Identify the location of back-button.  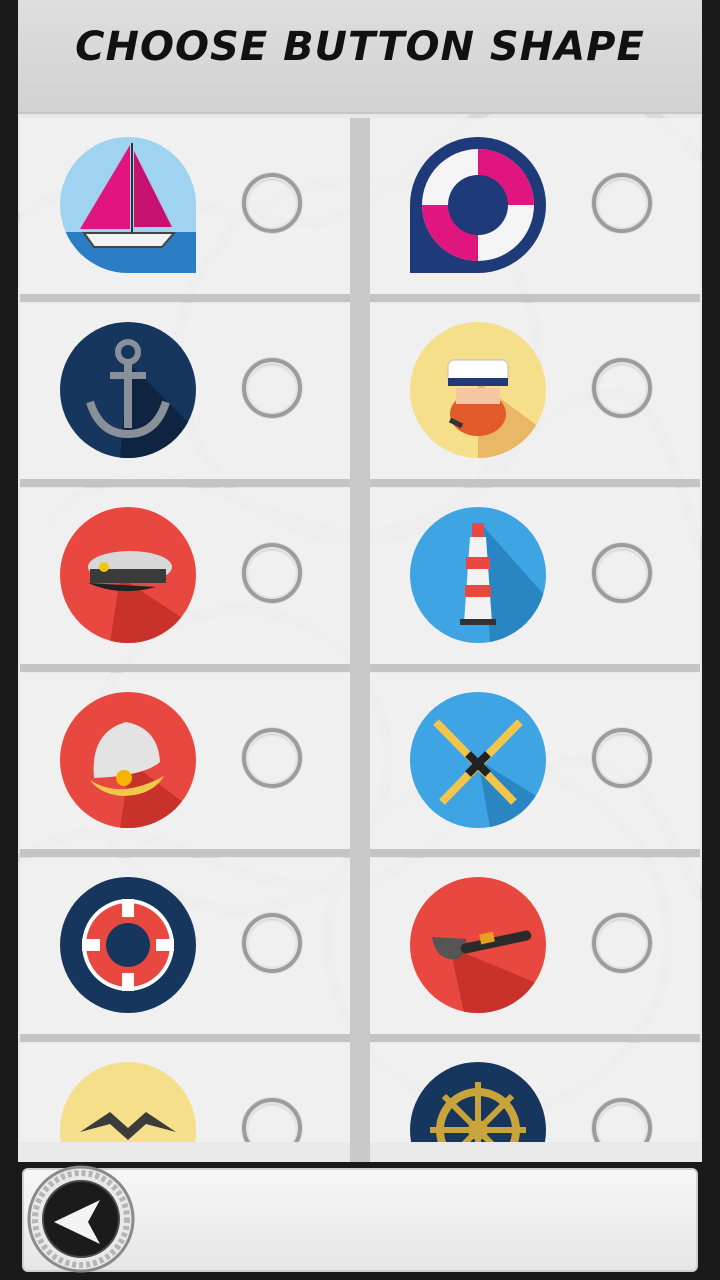
(81, 1219).